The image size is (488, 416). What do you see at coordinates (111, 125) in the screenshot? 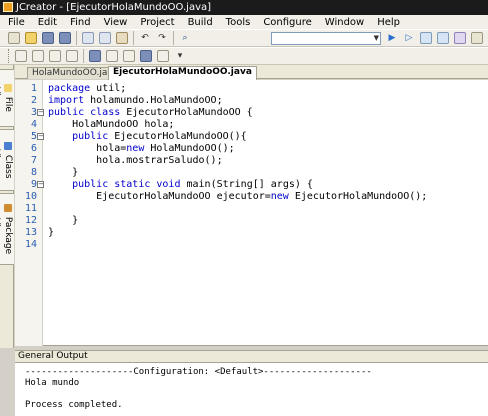
I see `code-line: HolaMundoOO hola;` at bounding box center [111, 125].